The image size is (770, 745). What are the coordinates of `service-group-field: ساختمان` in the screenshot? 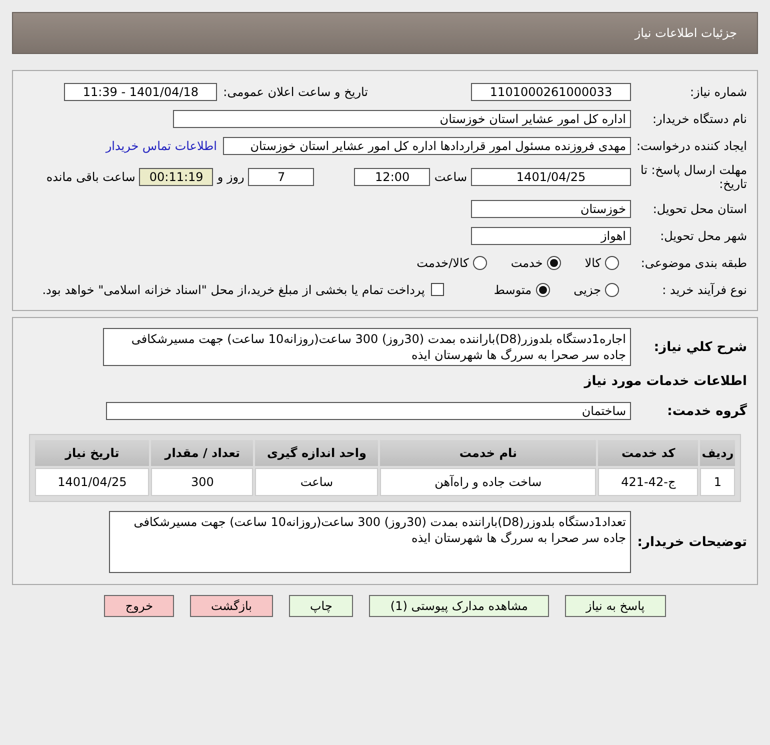 It's located at (368, 411).